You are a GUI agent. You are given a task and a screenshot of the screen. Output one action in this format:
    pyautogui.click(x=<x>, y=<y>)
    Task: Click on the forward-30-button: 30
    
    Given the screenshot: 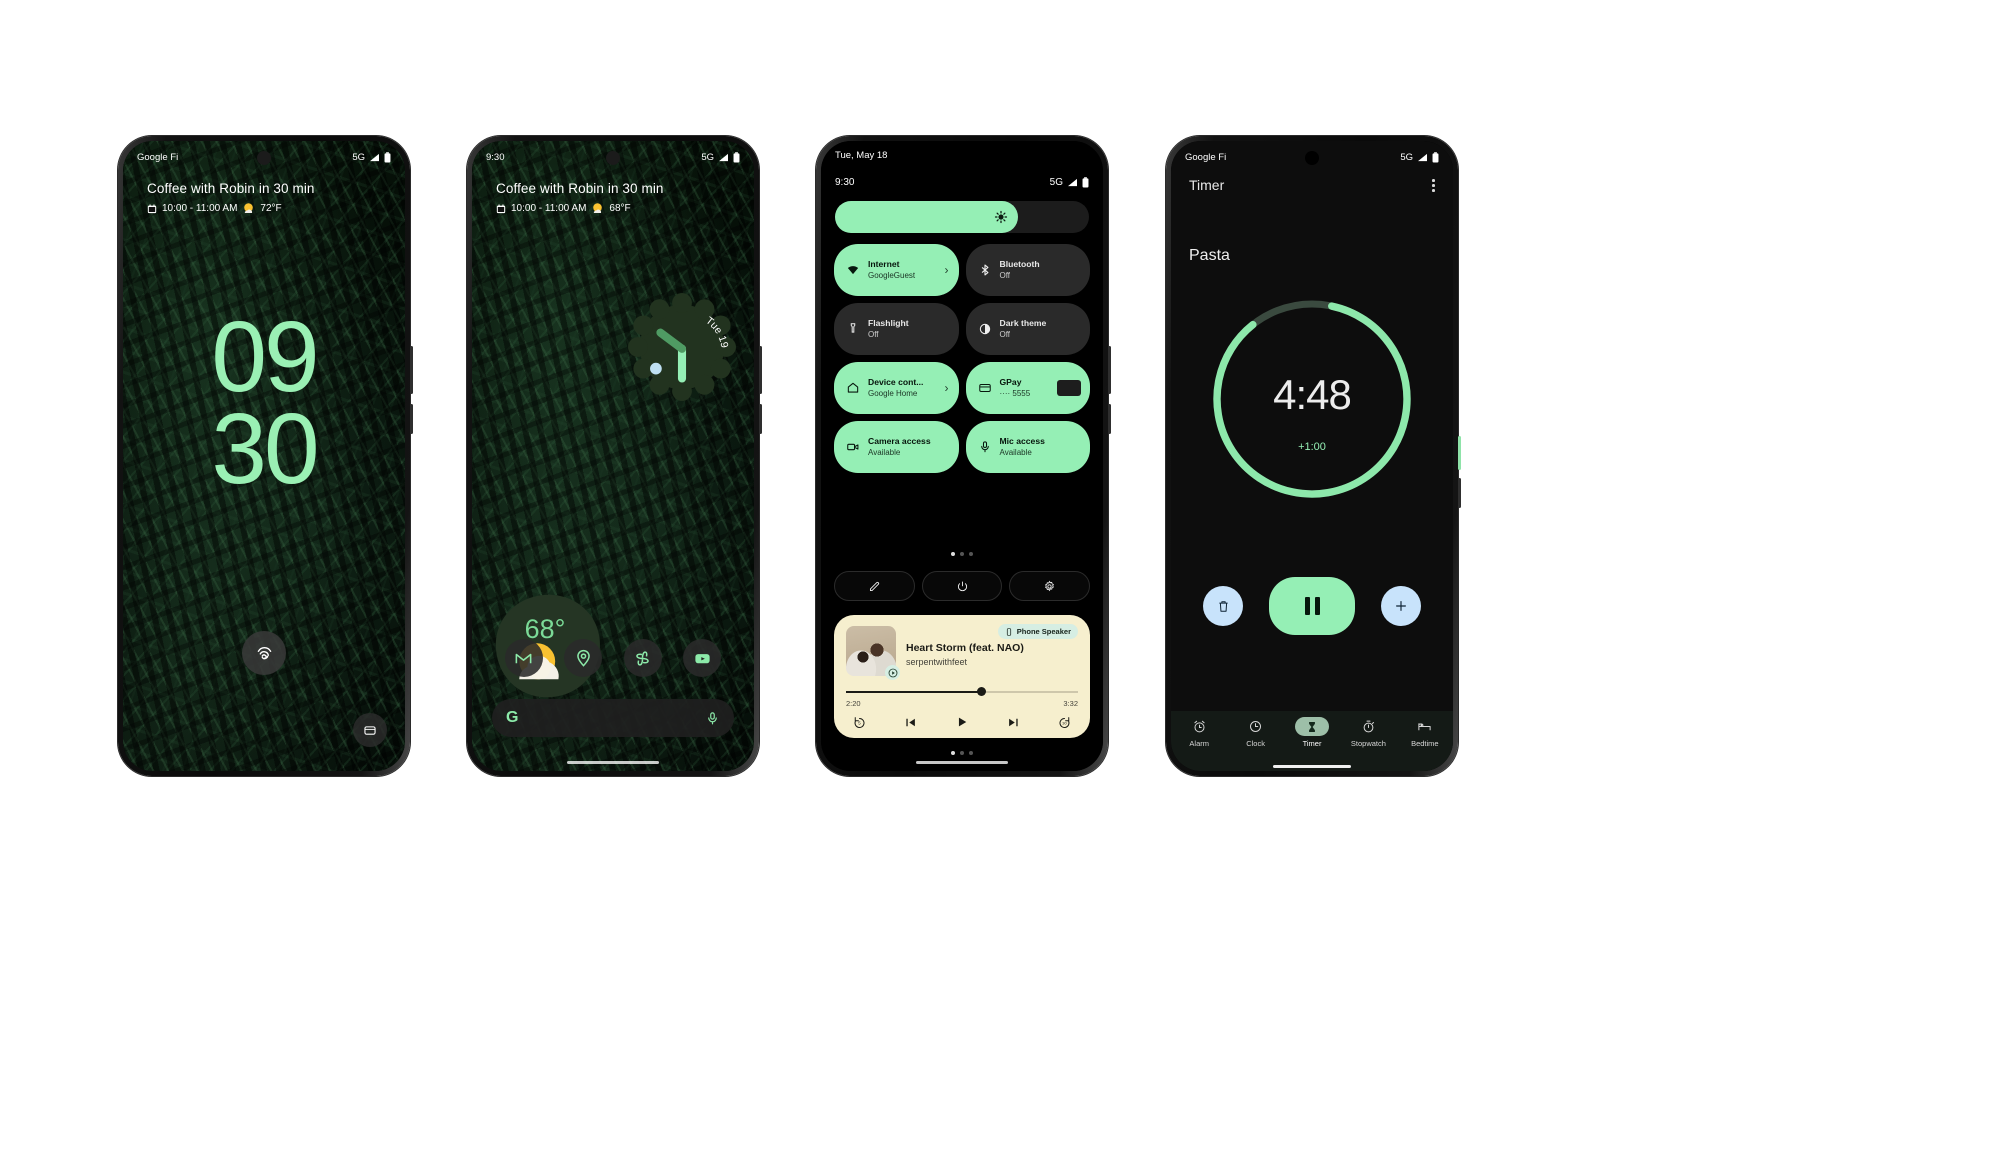 What is the action you would take?
    pyautogui.click(x=1064, y=722)
    